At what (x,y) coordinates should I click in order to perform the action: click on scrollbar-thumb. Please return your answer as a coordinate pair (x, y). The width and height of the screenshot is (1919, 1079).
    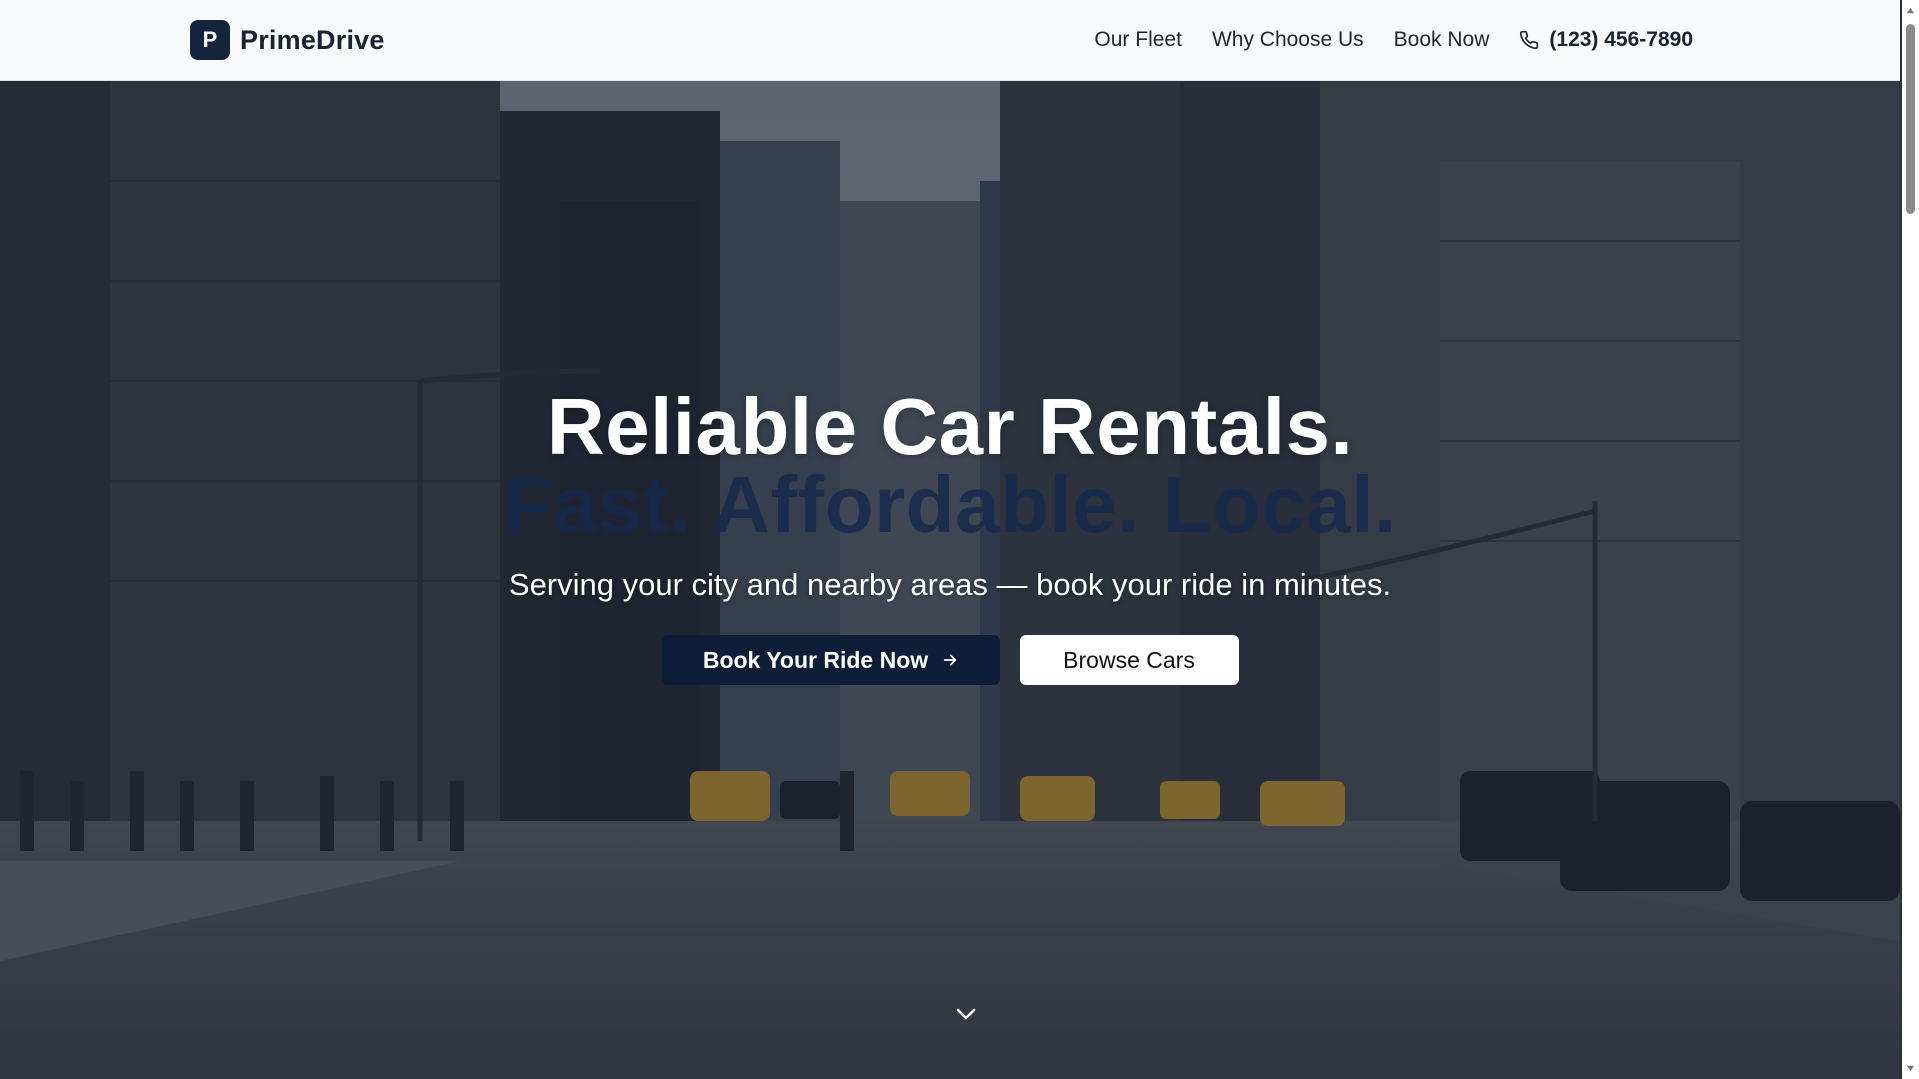
    Looking at the image, I should click on (1910, 119).